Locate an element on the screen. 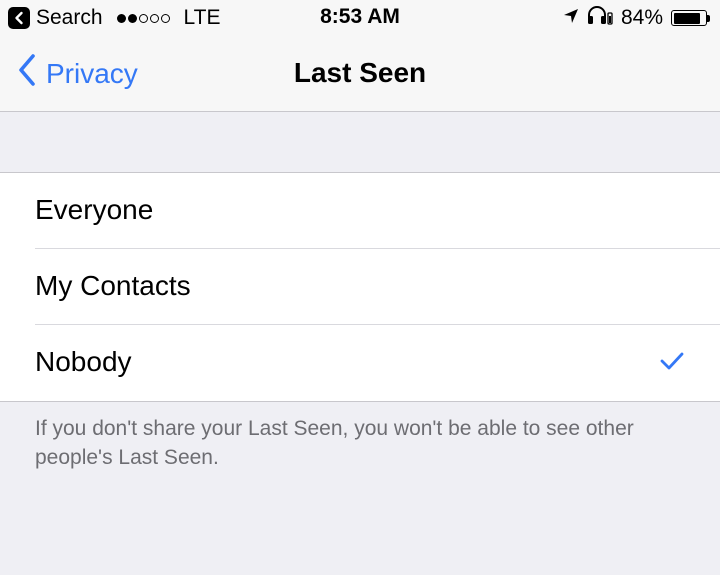 The image size is (720, 575). battery-cap is located at coordinates (708, 18).